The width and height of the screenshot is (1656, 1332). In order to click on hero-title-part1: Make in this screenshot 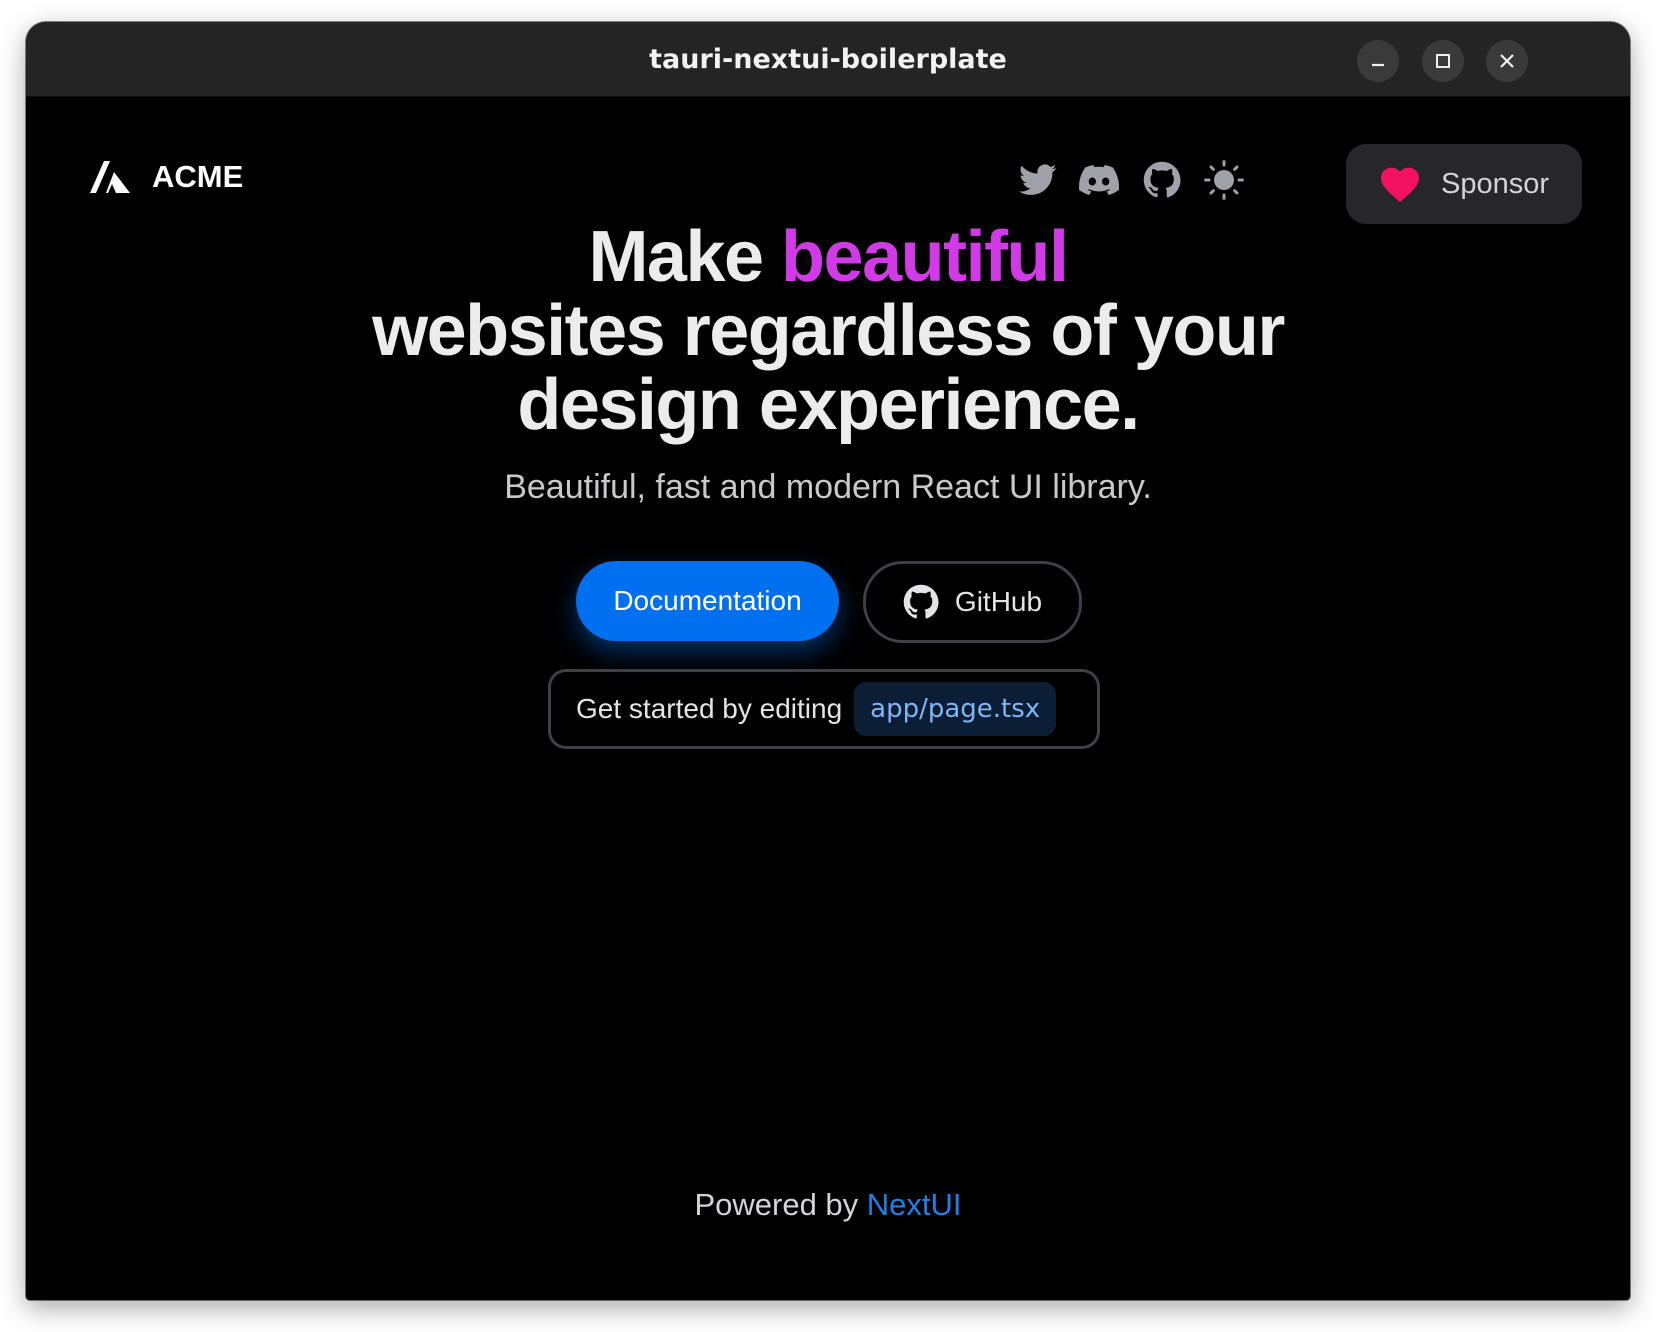, I will do `click(685, 257)`.